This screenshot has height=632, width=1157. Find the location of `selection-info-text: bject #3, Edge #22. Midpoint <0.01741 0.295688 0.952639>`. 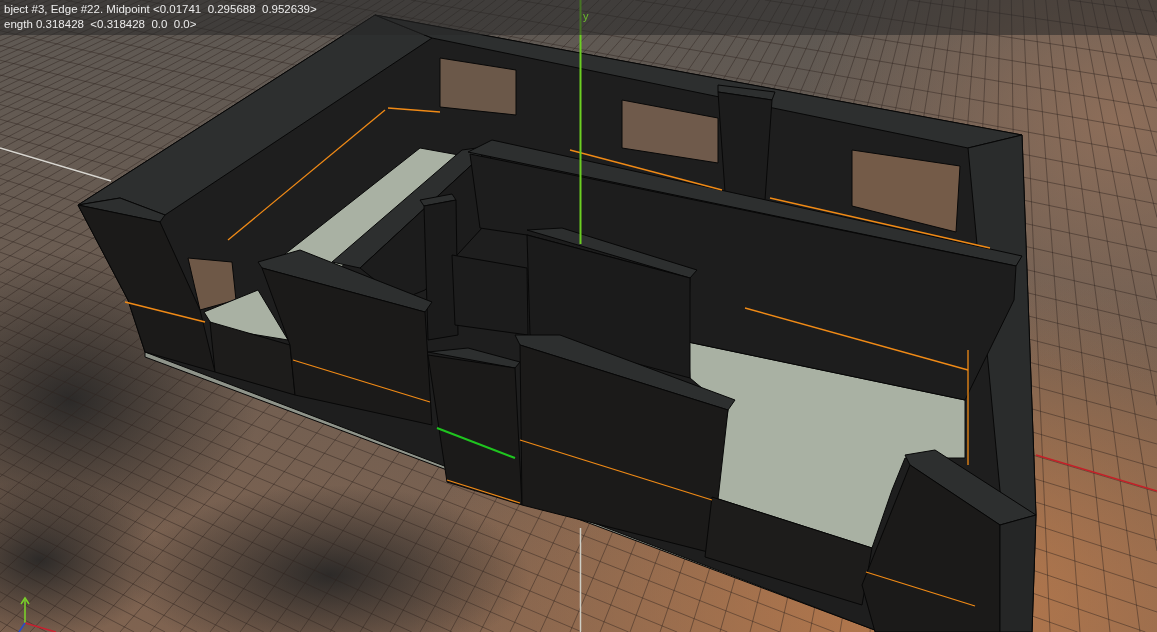

selection-info-text: bject #3, Edge #22. Midpoint <0.01741 0.295688 0.952639> is located at coordinates (160, 9).